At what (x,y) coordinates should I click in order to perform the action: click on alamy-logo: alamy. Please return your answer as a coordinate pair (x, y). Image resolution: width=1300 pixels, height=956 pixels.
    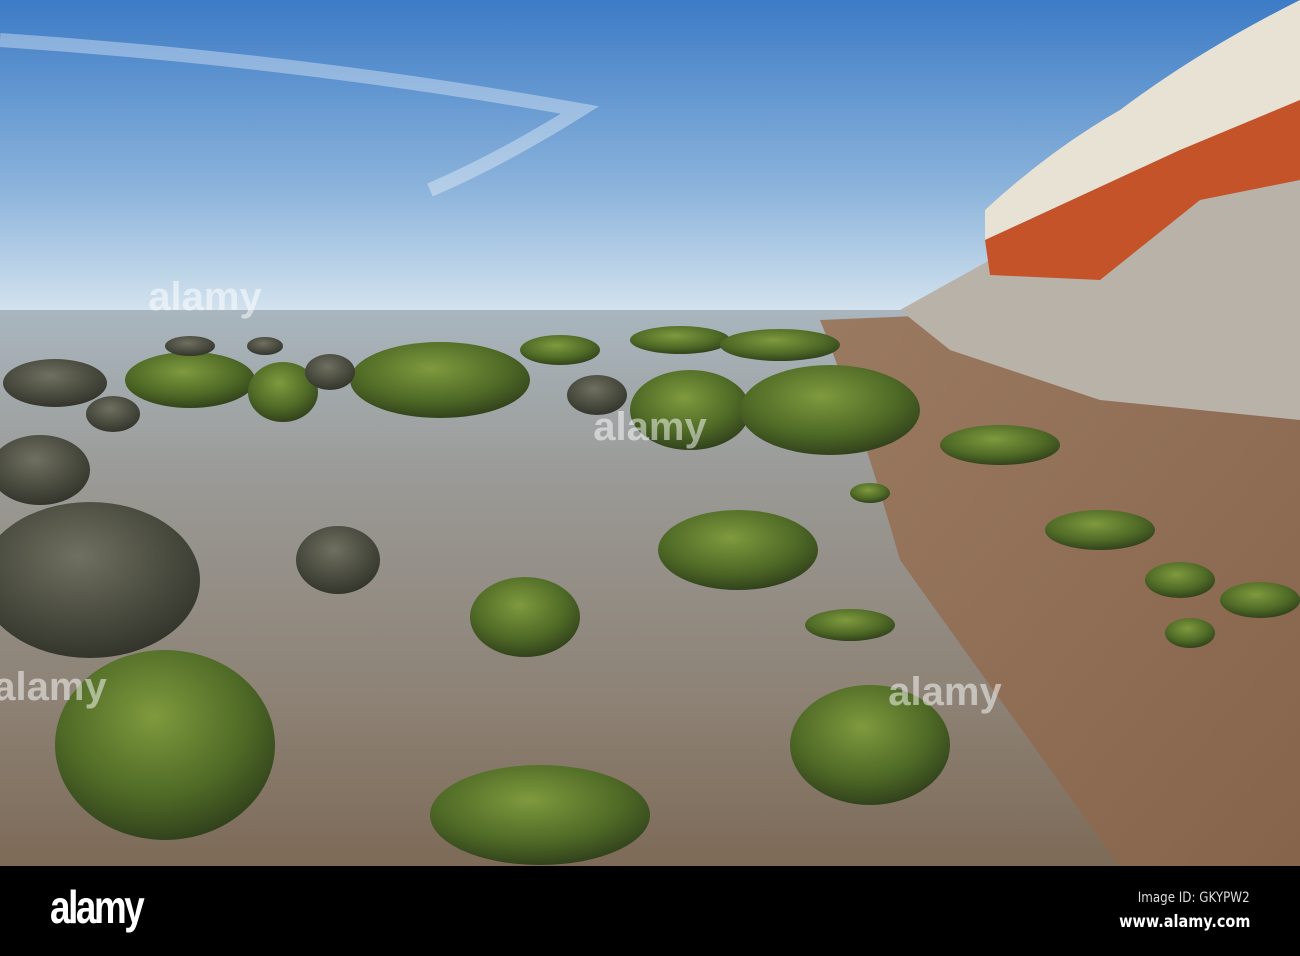
    Looking at the image, I should click on (97, 907).